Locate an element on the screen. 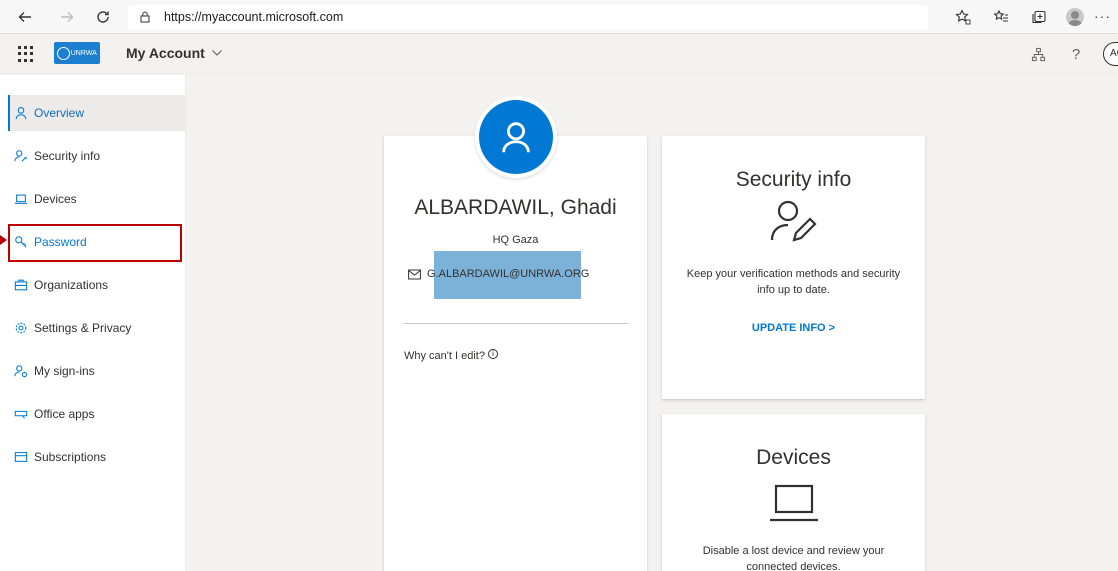 Image resolution: width=1118 pixels, height=571 pixels. forward-button is located at coordinates (67, 17).